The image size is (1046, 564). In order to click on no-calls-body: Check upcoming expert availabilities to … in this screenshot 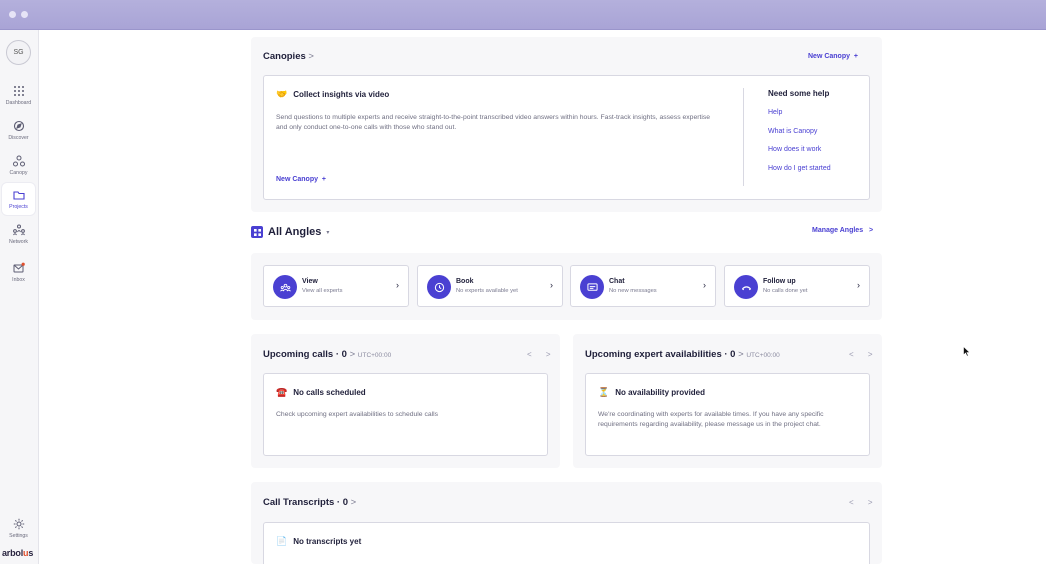, I will do `click(357, 414)`.